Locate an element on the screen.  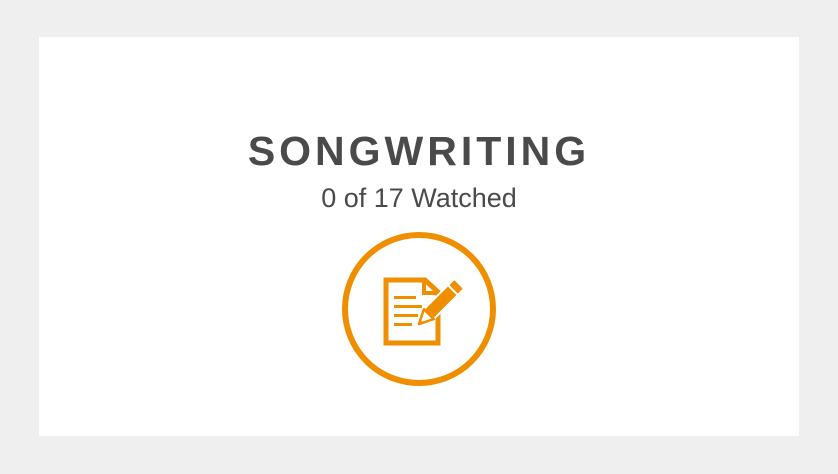
course-title: SONGWRITING is located at coordinates (419, 151).